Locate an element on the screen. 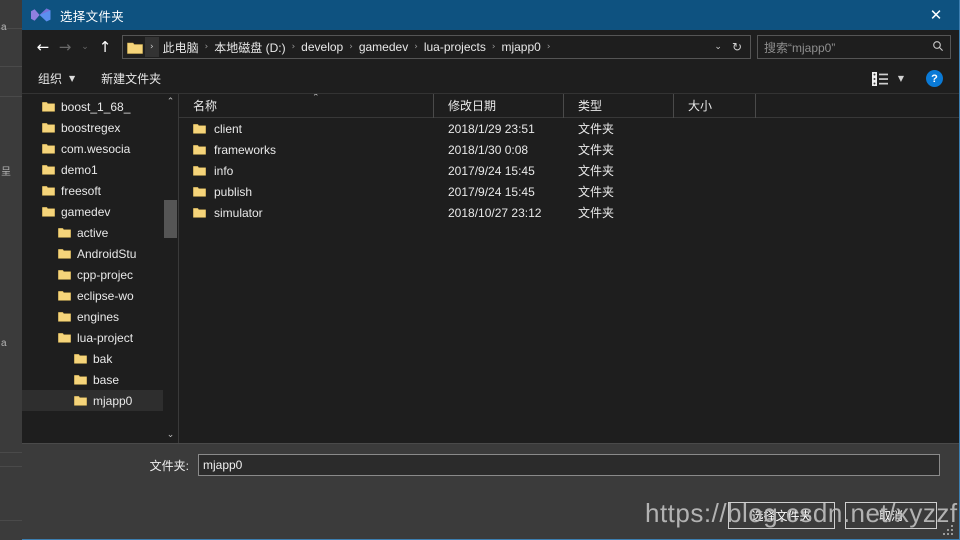 The height and width of the screenshot is (540, 960). tree-item-androidstu: AndroidStu is located at coordinates (100, 253).